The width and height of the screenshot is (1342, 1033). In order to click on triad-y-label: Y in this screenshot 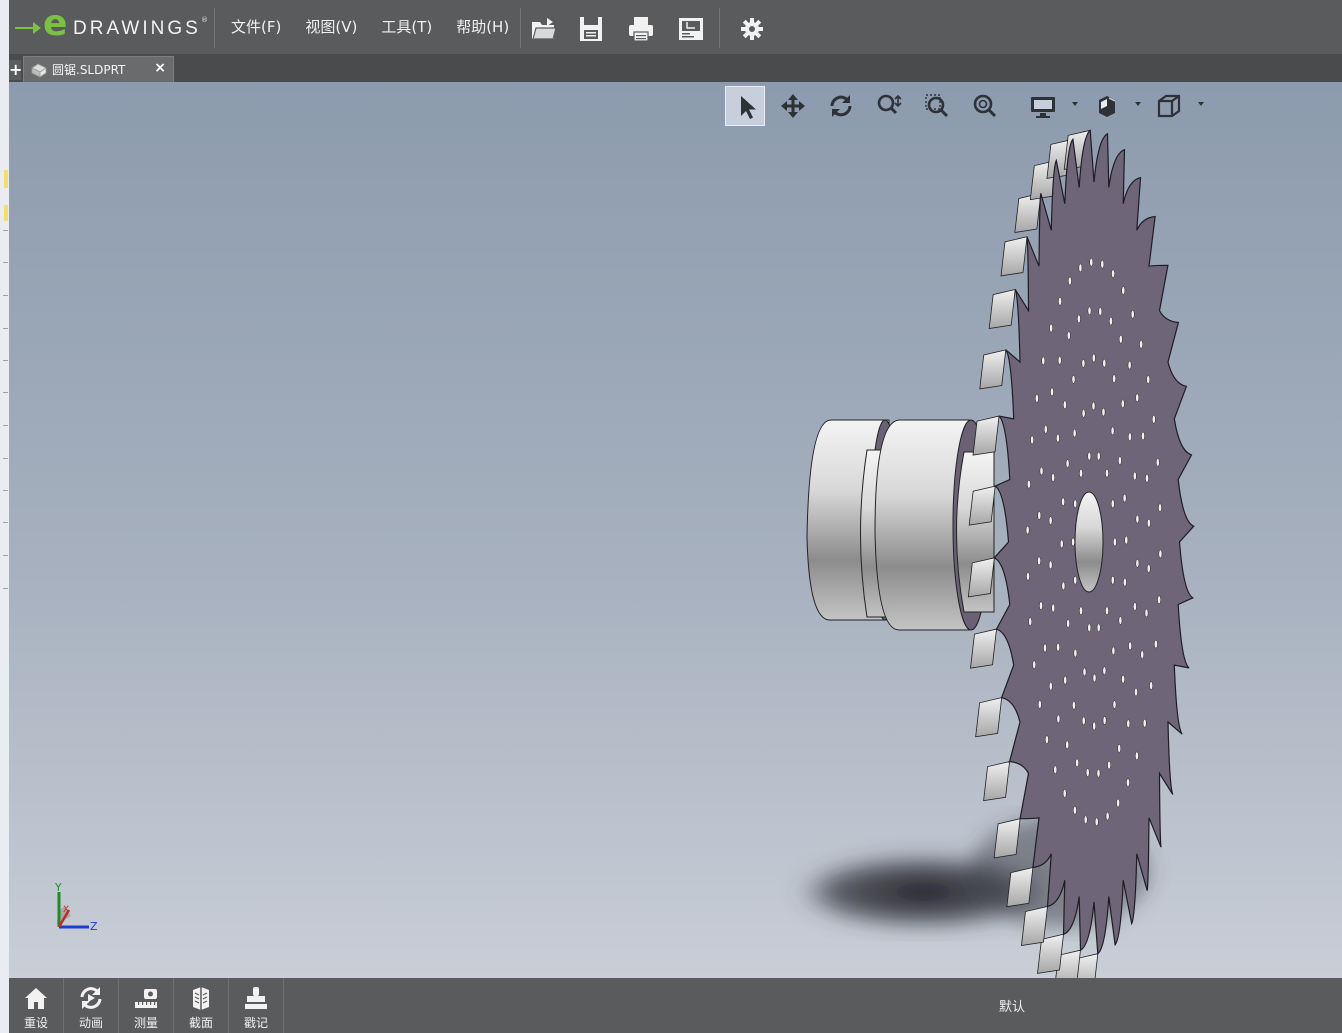, I will do `click(58, 888)`.